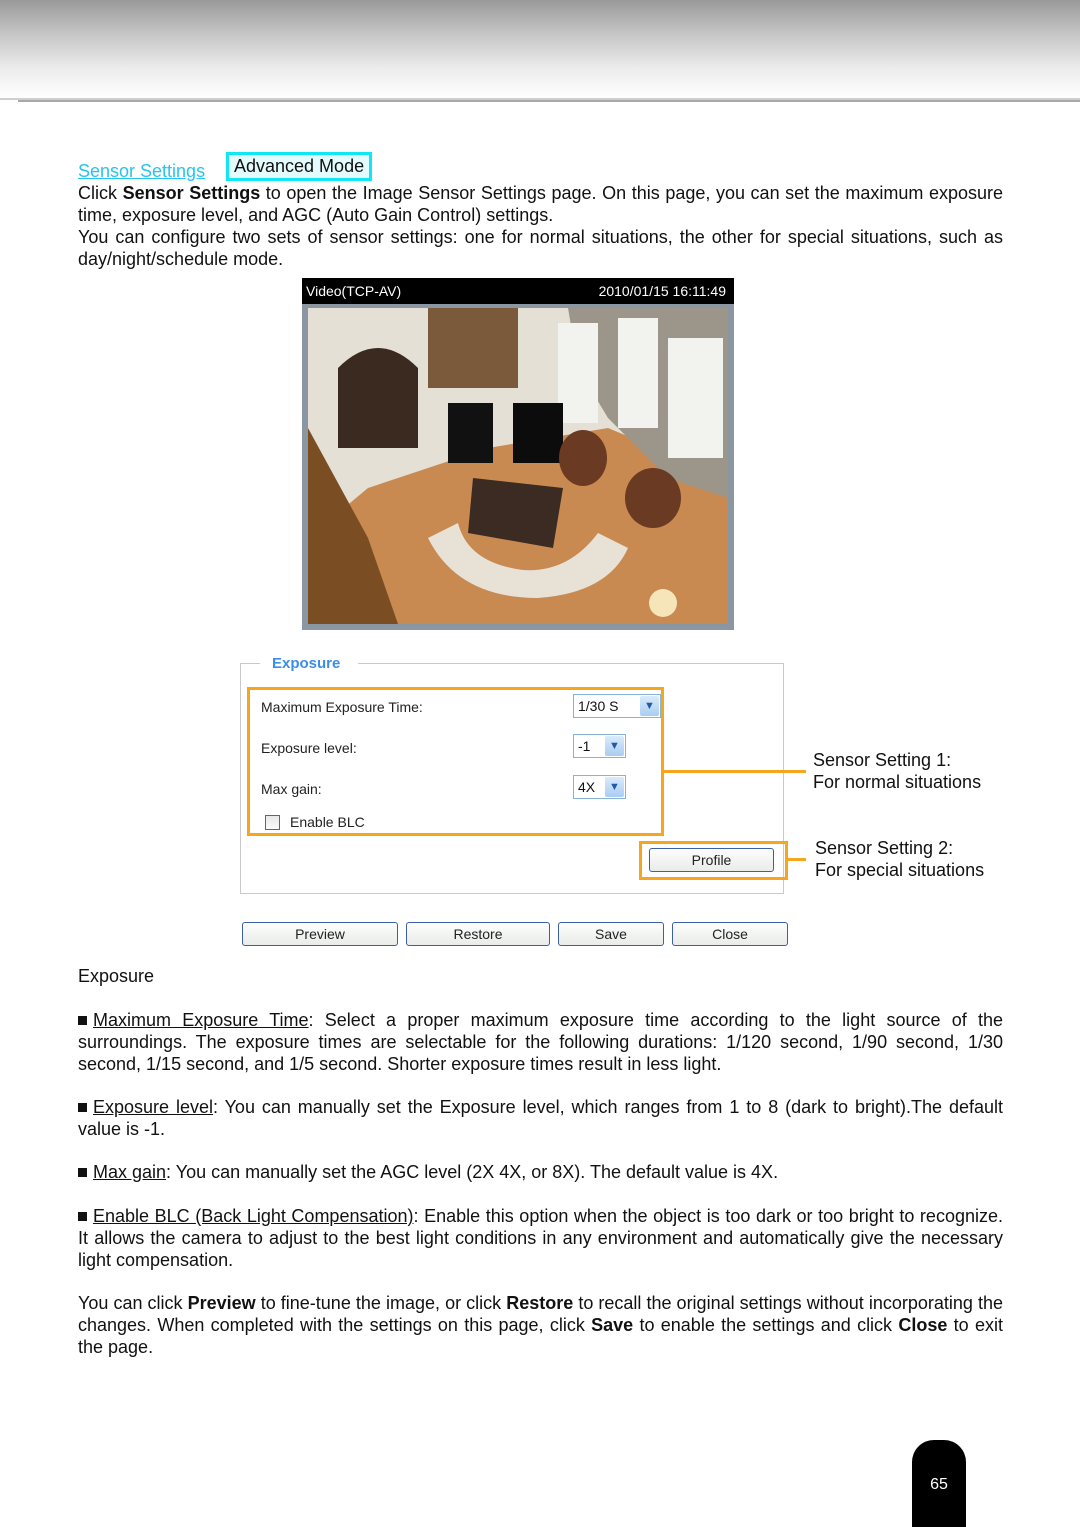  I want to click on exposure-level-label: Exposure level:, so click(309, 748).